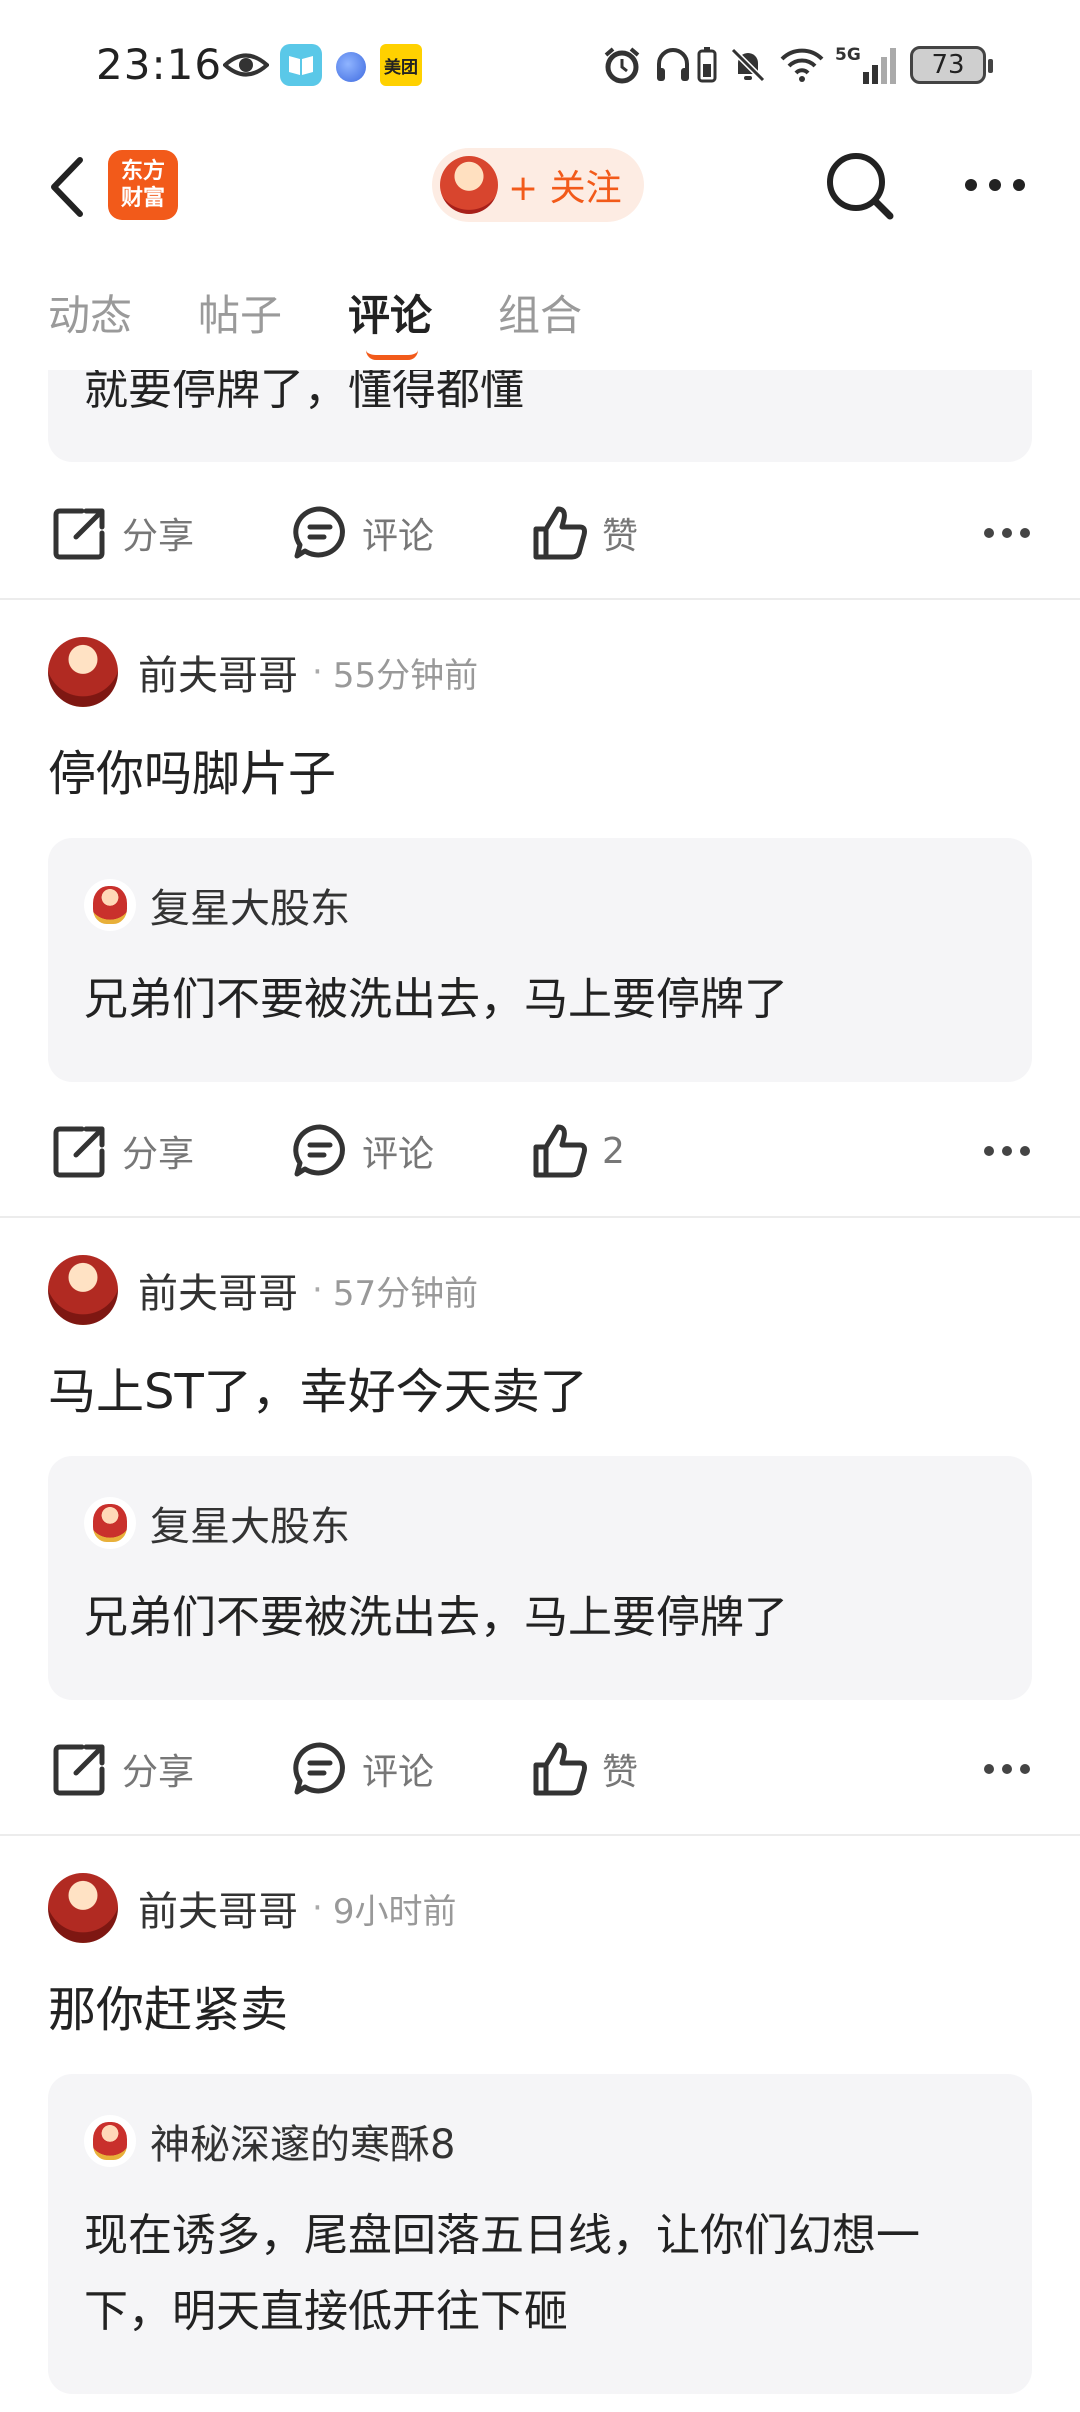 The width and height of the screenshot is (1080, 2412). Describe the element at coordinates (246, 65) in the screenshot. I see `eye-icon` at that location.